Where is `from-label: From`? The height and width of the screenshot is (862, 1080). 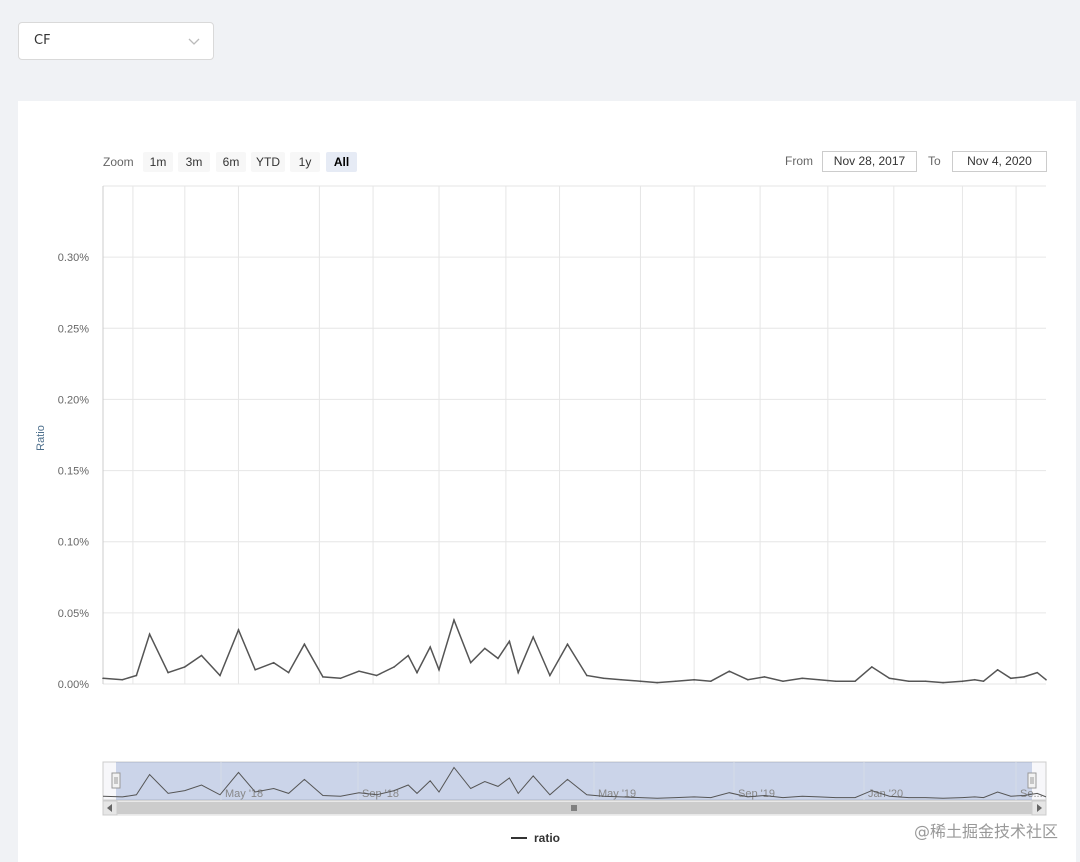 from-label: From is located at coordinates (799, 161).